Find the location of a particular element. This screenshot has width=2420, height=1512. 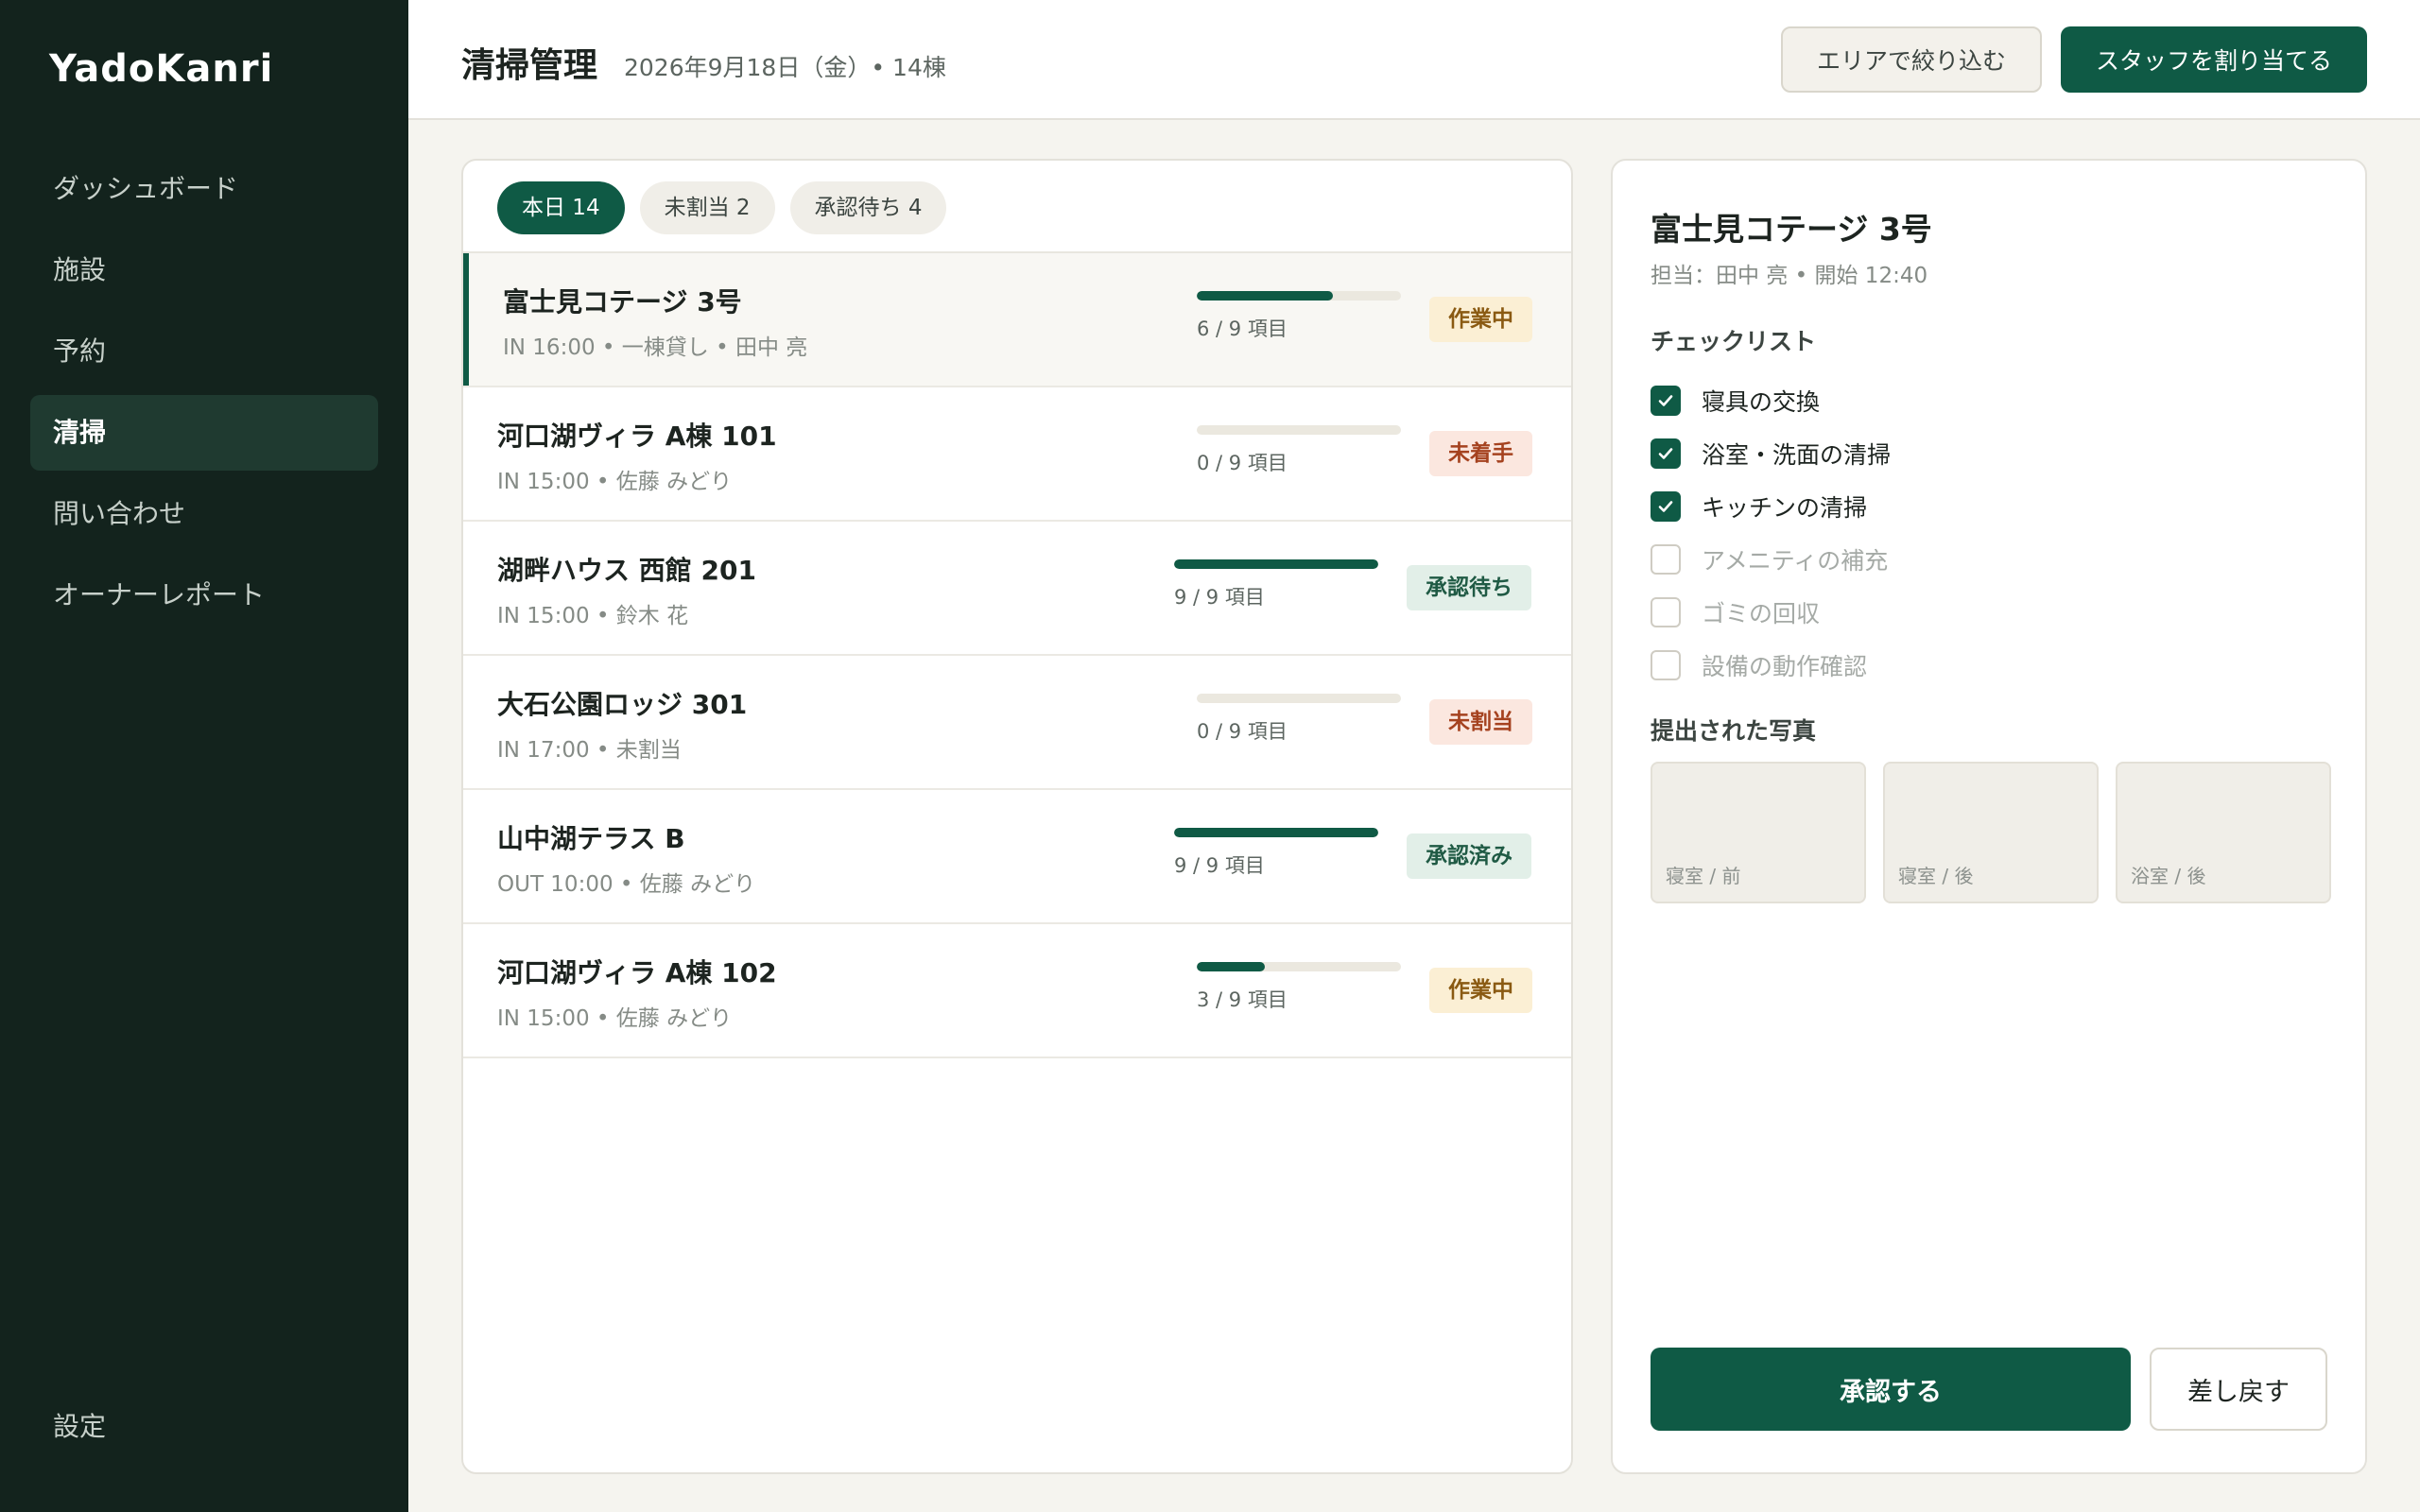

checklist-item: キッチンの清掃 is located at coordinates (1771, 506).